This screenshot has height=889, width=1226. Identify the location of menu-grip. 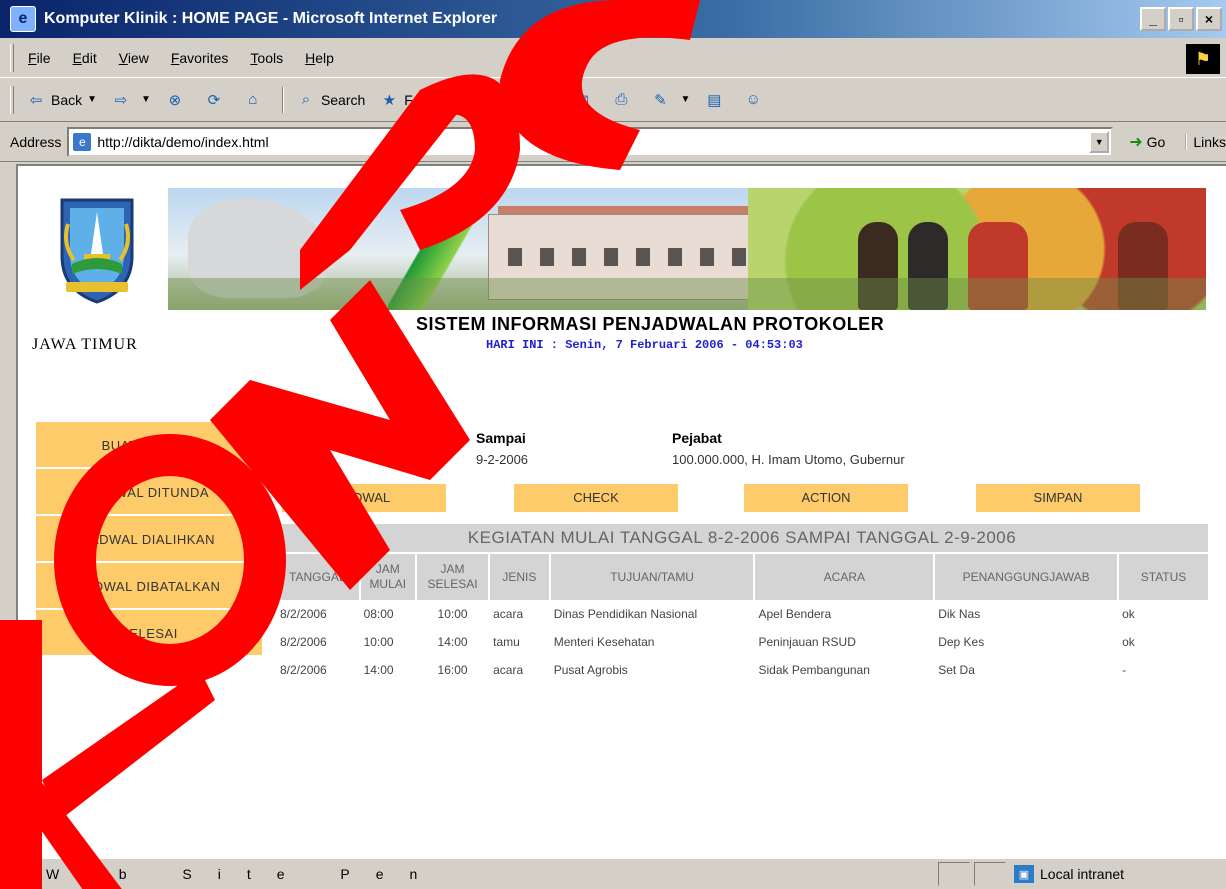
(12, 57).